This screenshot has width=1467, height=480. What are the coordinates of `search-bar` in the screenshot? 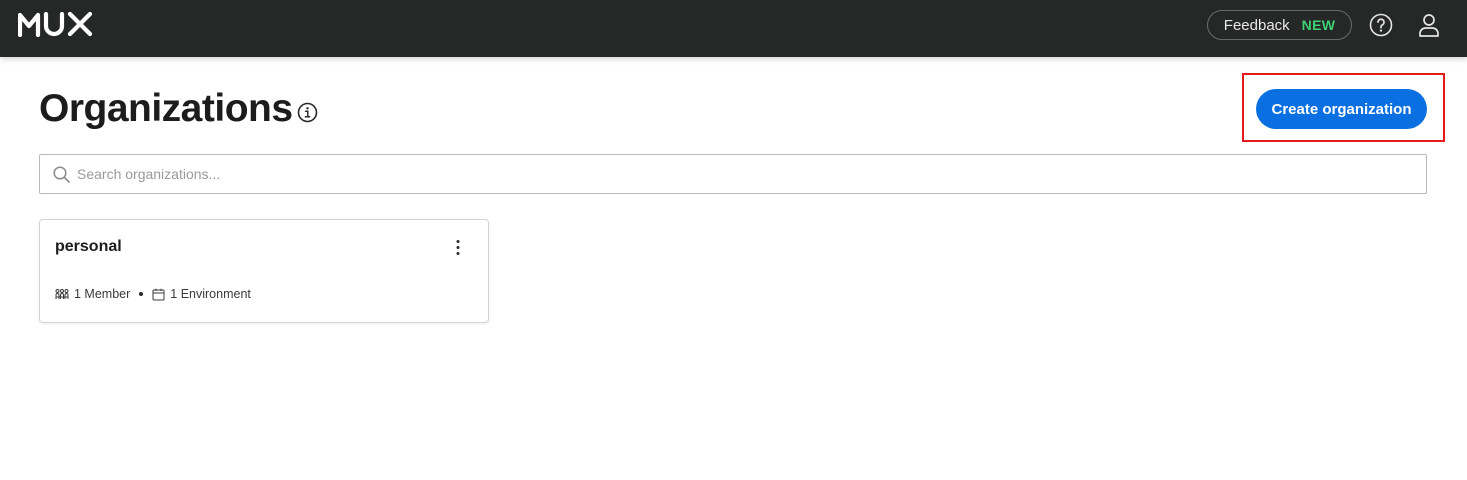 It's located at (733, 174).